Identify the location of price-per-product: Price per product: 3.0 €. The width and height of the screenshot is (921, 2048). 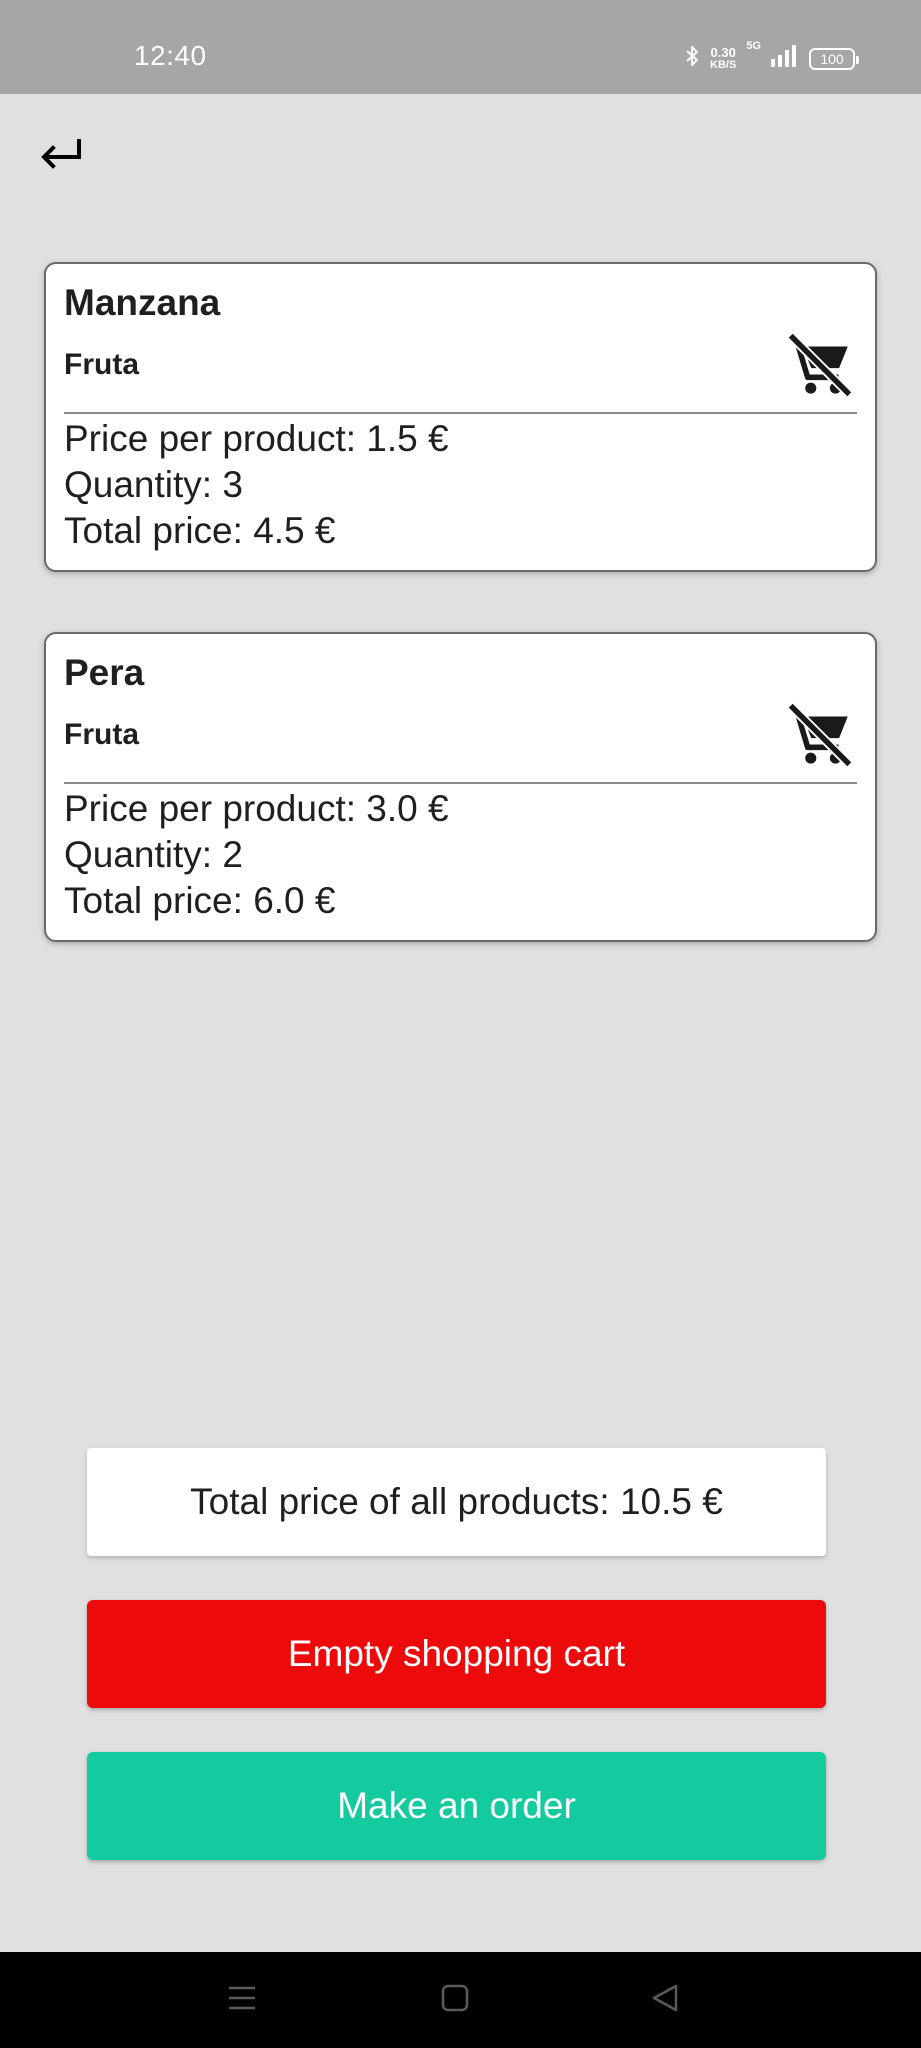
(256, 808).